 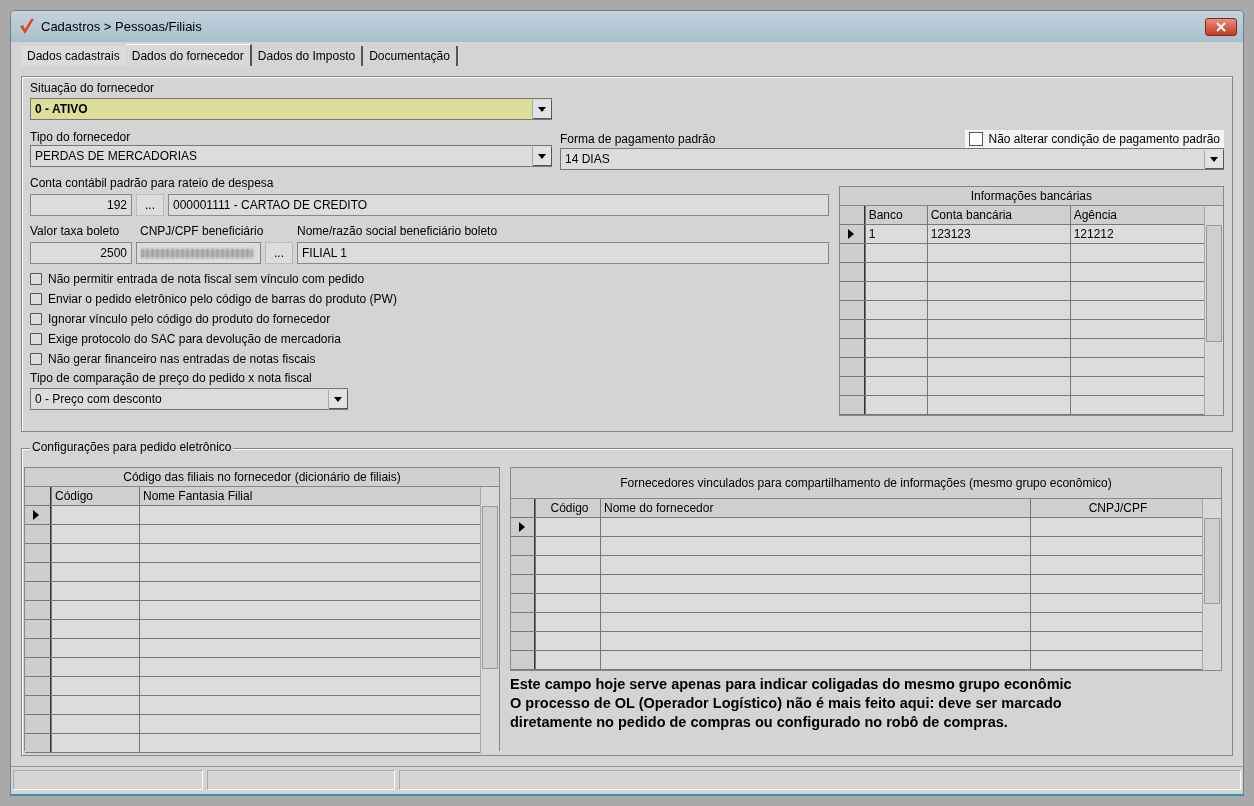 I want to click on checkbox-option: Ignorar vínculo pelo código do produto do fornecedor, so click(x=429, y=319).